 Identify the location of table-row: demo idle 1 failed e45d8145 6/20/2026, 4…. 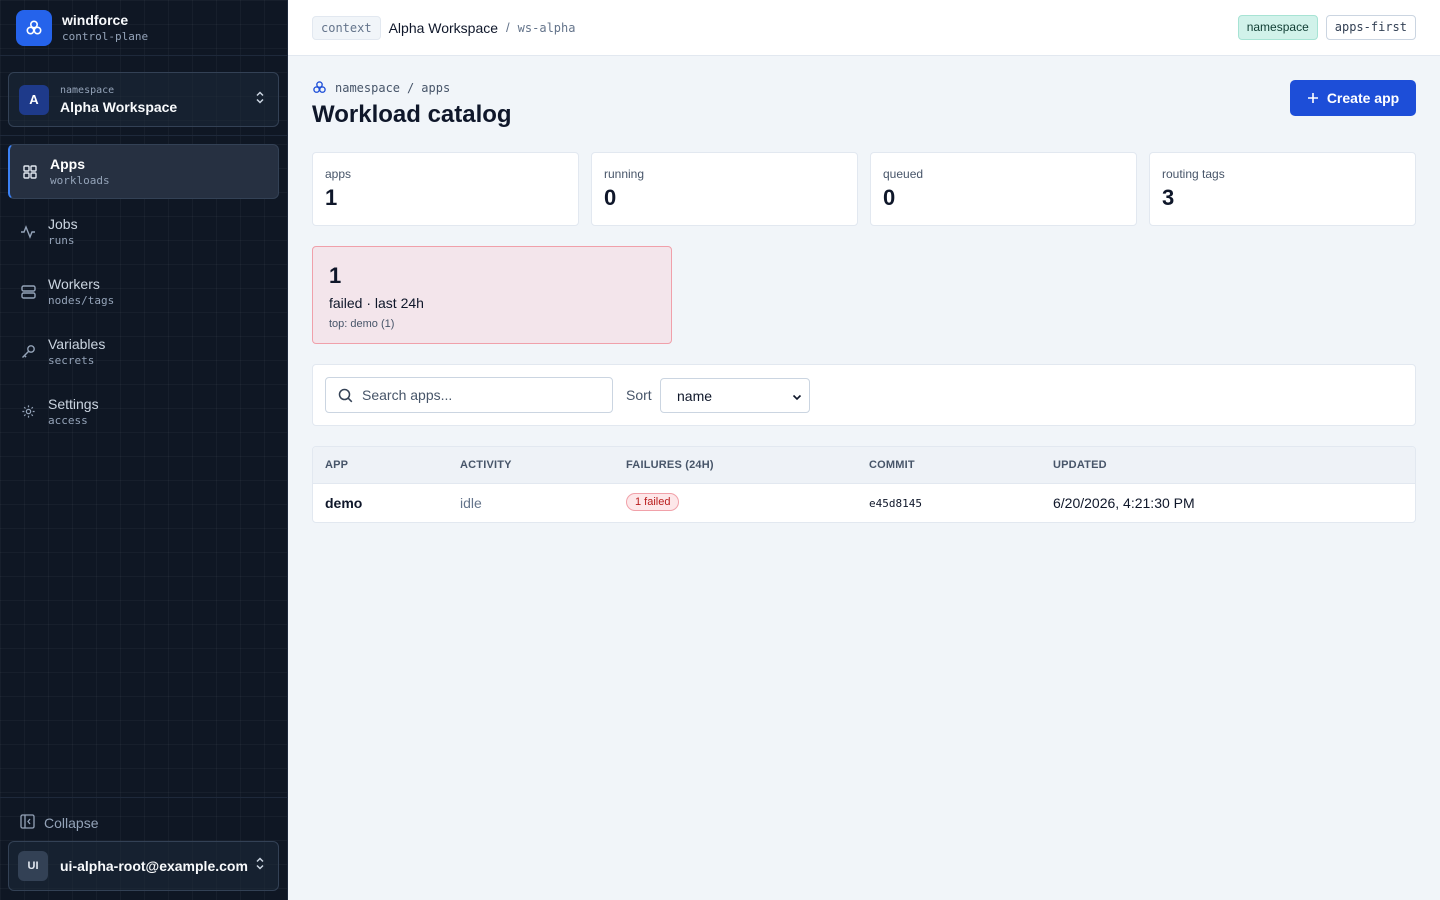
(864, 503).